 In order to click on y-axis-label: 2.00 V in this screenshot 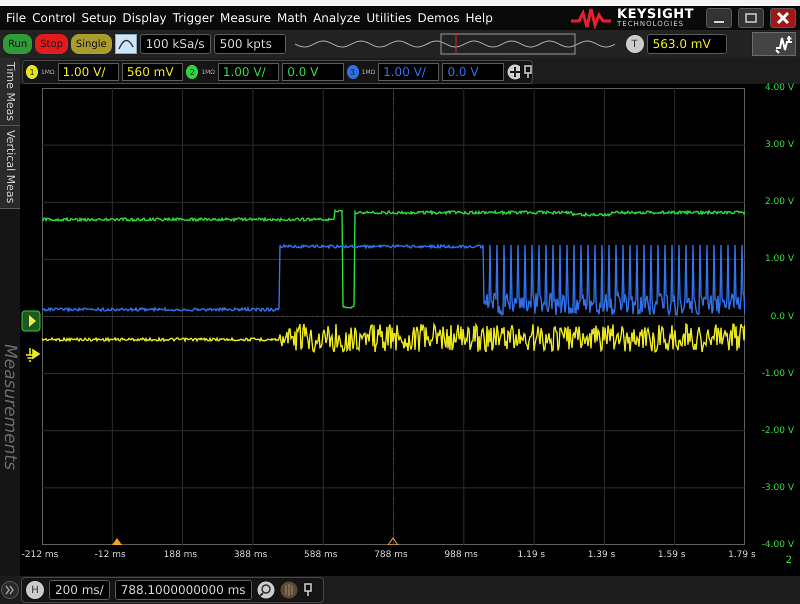, I will do `click(779, 203)`.